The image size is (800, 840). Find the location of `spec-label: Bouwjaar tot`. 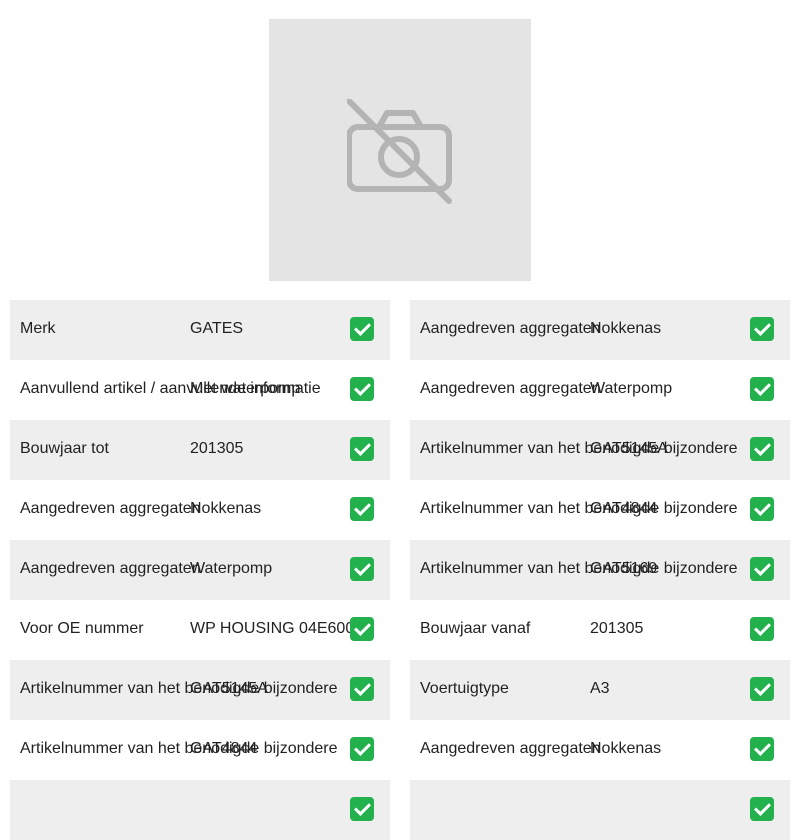

spec-label: Bouwjaar tot is located at coordinates (64, 448).